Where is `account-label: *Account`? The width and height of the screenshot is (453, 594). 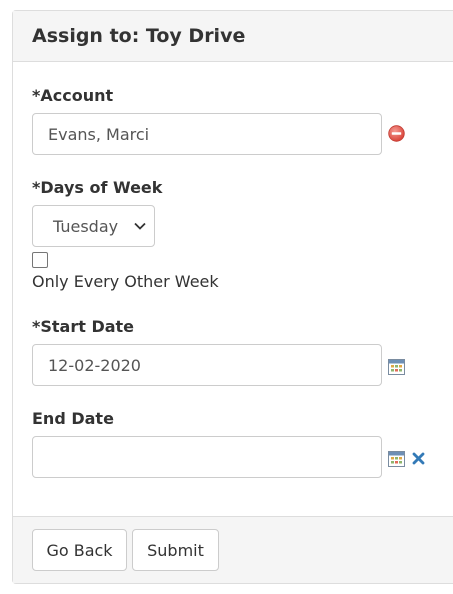
account-label: *Account is located at coordinates (73, 95).